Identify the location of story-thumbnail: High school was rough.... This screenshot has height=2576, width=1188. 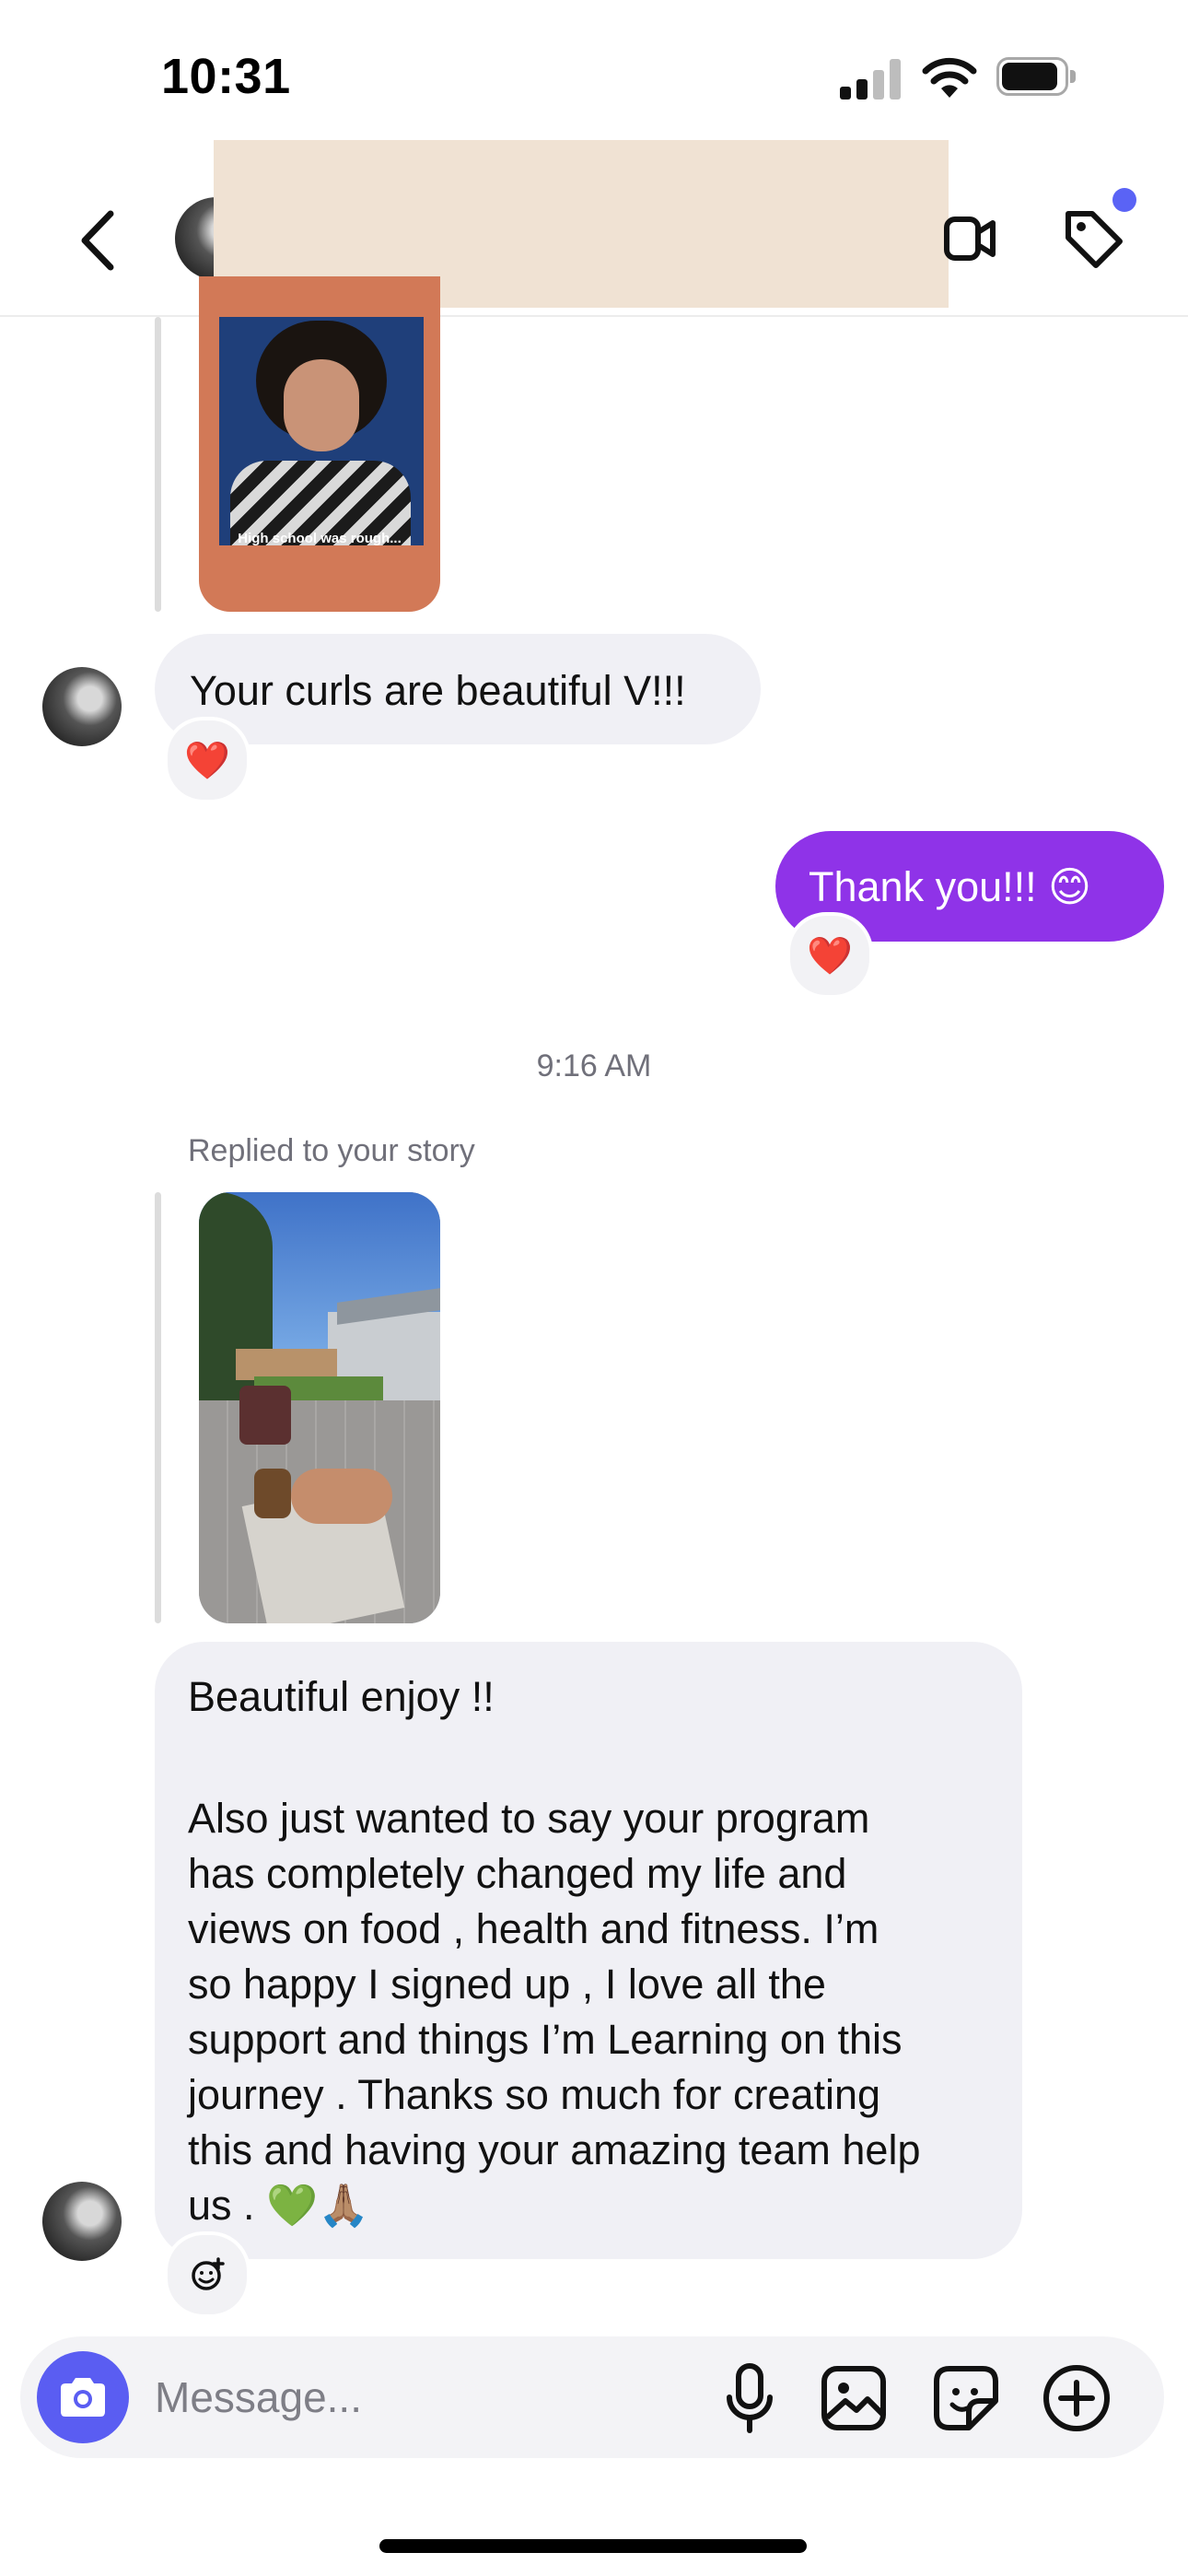
(319, 444).